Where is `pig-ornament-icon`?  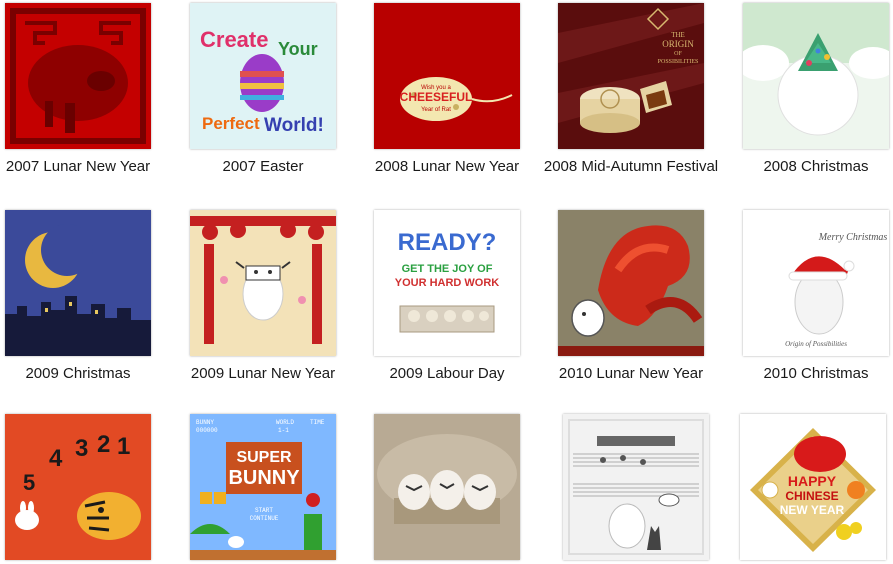 pig-ornament-icon is located at coordinates (78, 76).